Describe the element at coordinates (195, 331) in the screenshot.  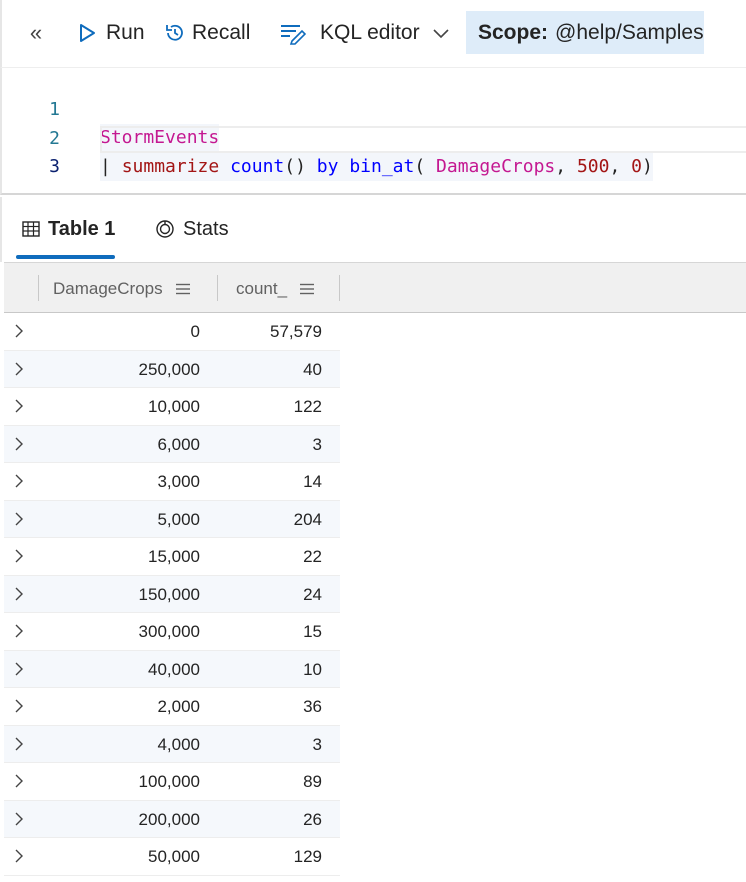
I see `cell-damagecrops: 0` at that location.